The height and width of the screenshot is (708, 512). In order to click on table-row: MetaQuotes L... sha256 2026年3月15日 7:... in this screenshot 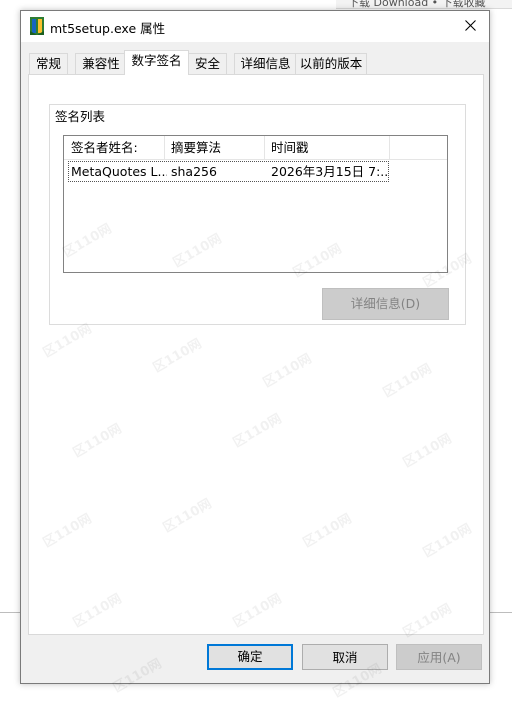, I will do `click(228, 171)`.